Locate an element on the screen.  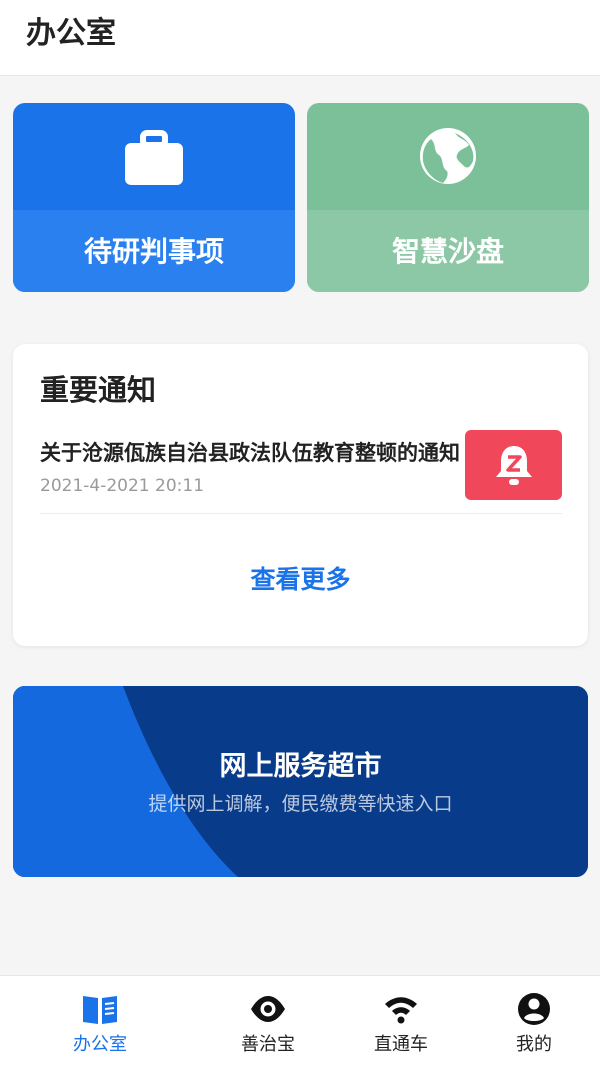
briefcase-icon is located at coordinates (154, 157).